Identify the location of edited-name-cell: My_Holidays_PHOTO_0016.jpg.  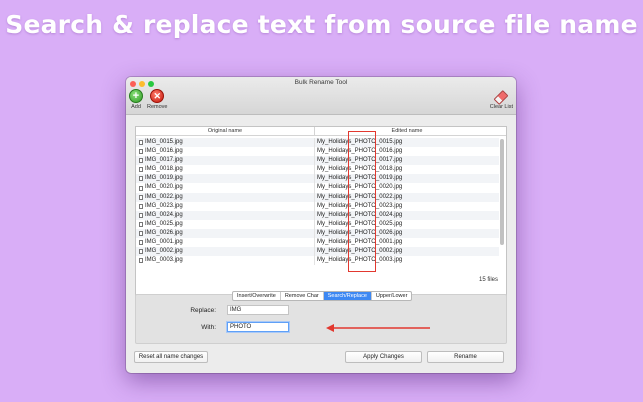
(360, 151).